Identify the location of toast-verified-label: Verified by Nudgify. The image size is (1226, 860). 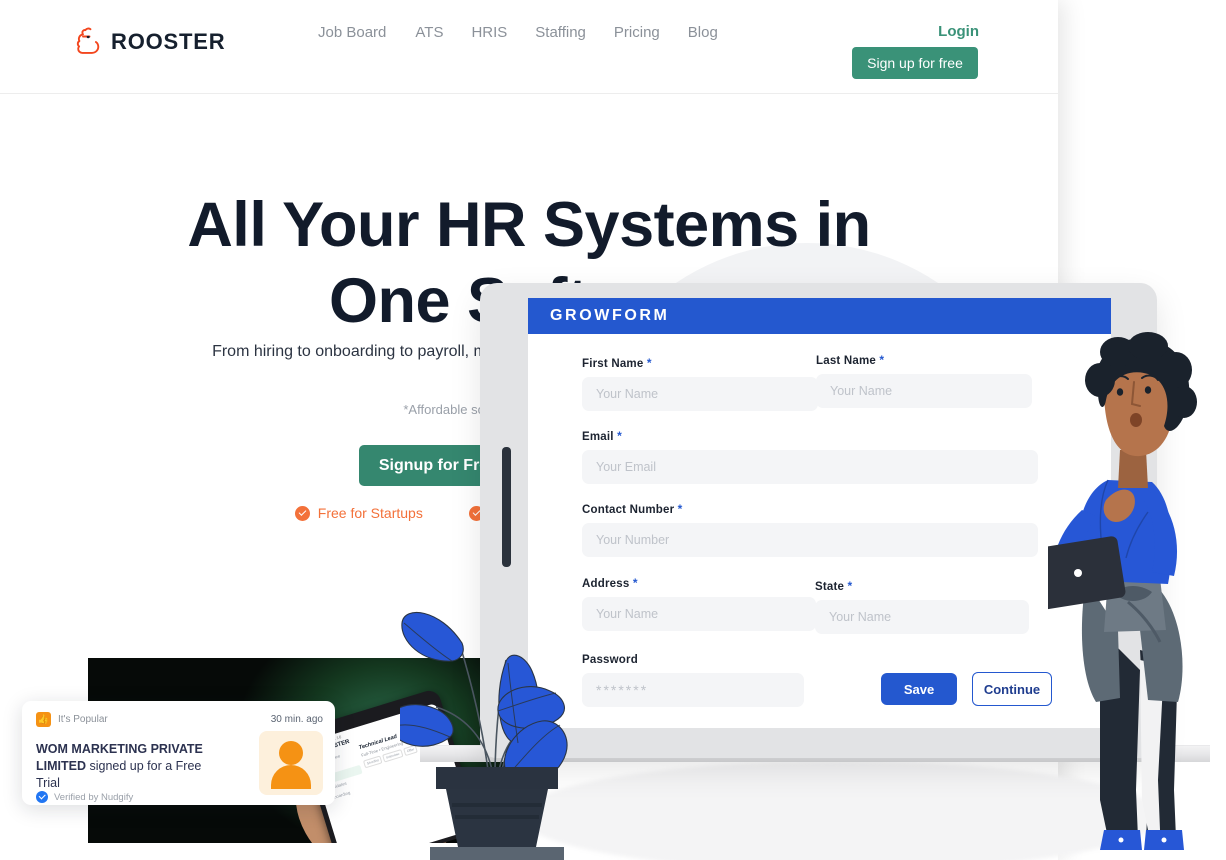
(94, 797).